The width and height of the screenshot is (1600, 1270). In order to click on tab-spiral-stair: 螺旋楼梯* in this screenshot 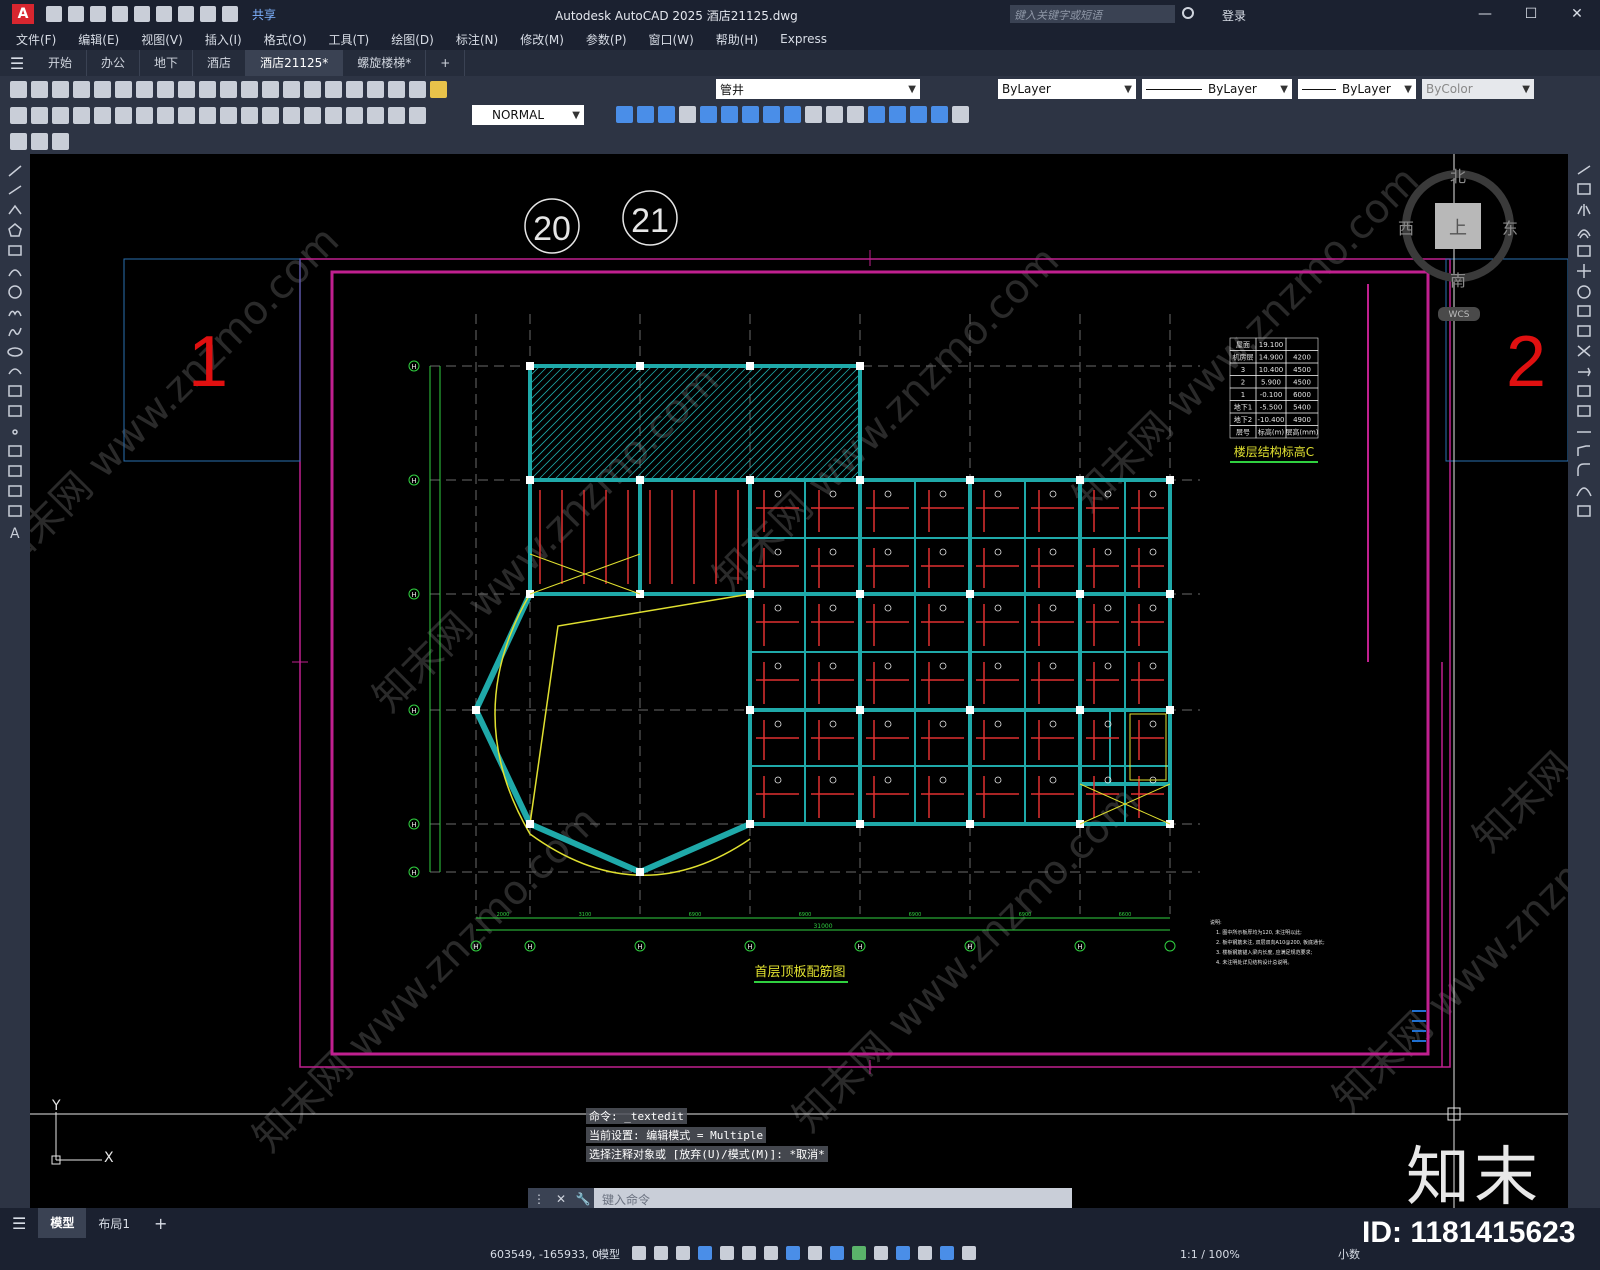, I will do `click(385, 63)`.